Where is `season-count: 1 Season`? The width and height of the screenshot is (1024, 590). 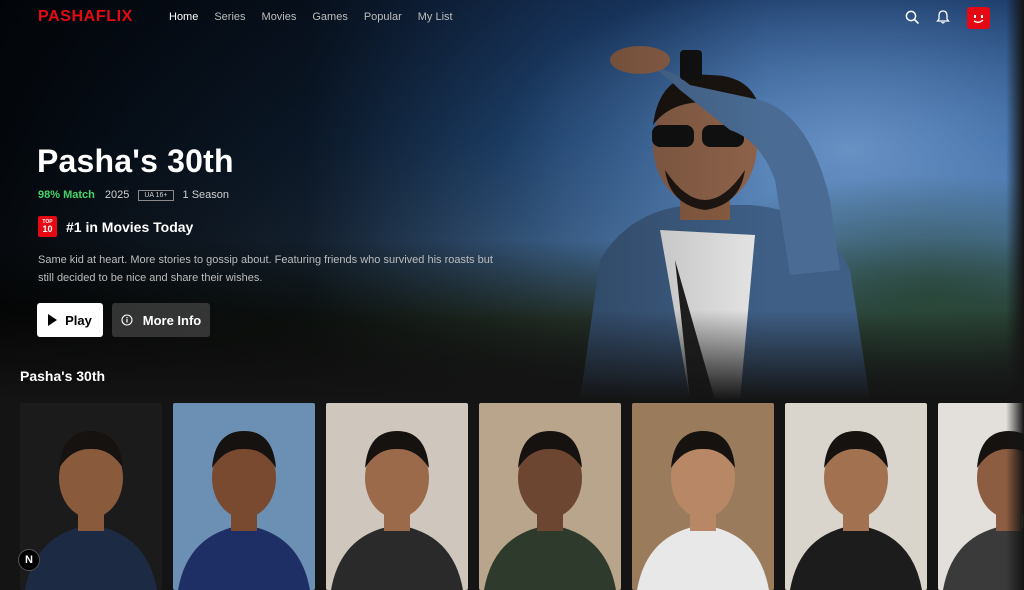
season-count: 1 Season is located at coordinates (205, 195).